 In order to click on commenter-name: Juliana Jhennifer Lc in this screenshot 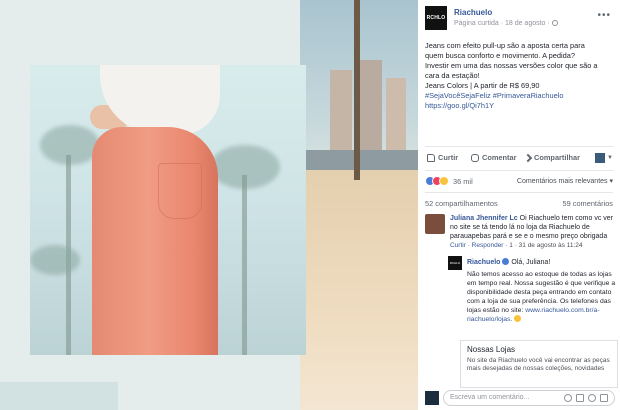, I will do `click(484, 218)`.